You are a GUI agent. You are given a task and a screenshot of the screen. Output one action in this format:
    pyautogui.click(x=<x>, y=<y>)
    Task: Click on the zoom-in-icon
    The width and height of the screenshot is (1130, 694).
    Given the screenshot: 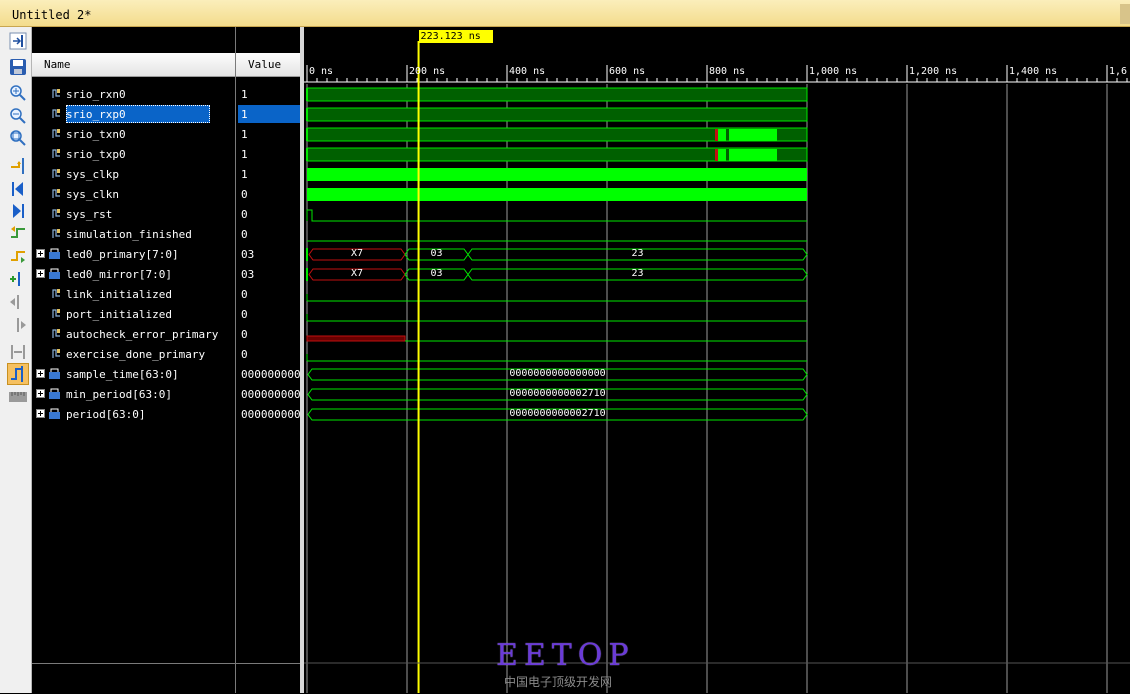 What is the action you would take?
    pyautogui.click(x=18, y=93)
    